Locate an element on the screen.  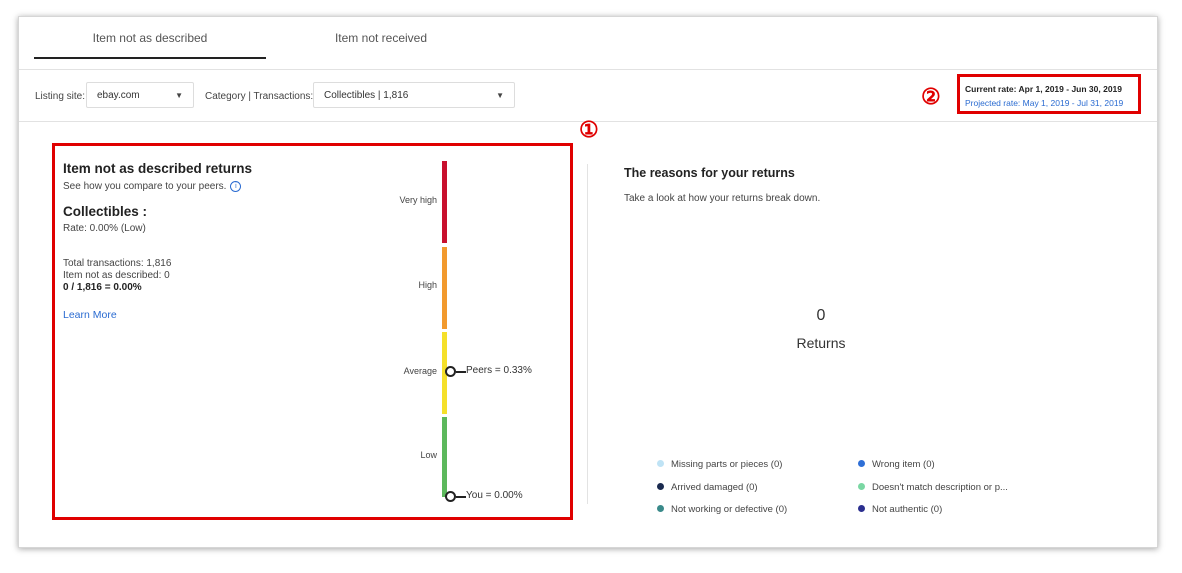
legend-label: Not authentic (0) is located at coordinates (907, 509).